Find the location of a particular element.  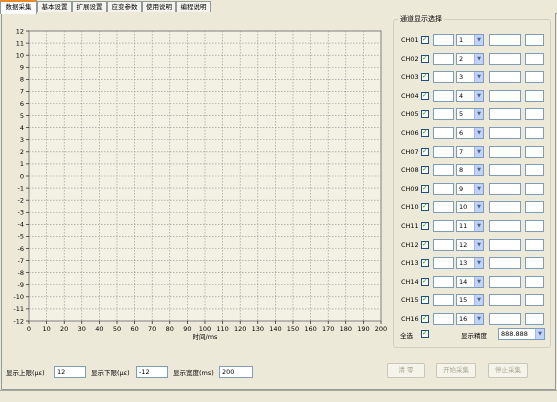

channel-select: 11 ▼ is located at coordinates (470, 226).